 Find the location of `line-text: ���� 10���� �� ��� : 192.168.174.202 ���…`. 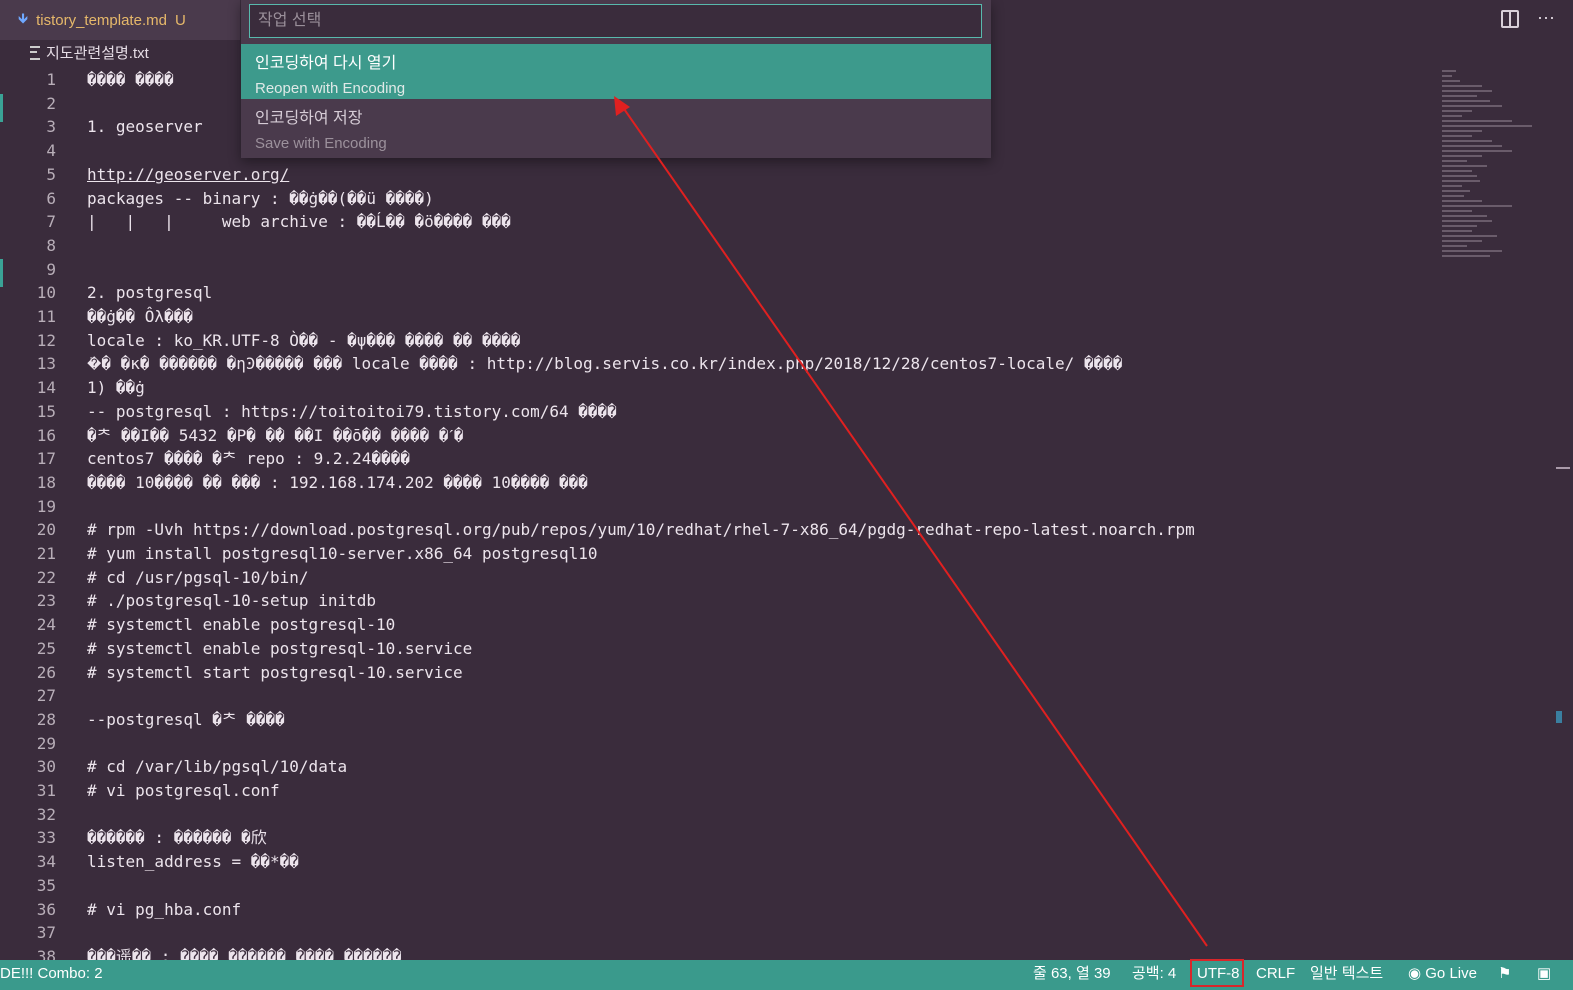

line-text: ���� 10���� �� ��� : 192.168.174.202 ���… is located at coordinates (337, 482).